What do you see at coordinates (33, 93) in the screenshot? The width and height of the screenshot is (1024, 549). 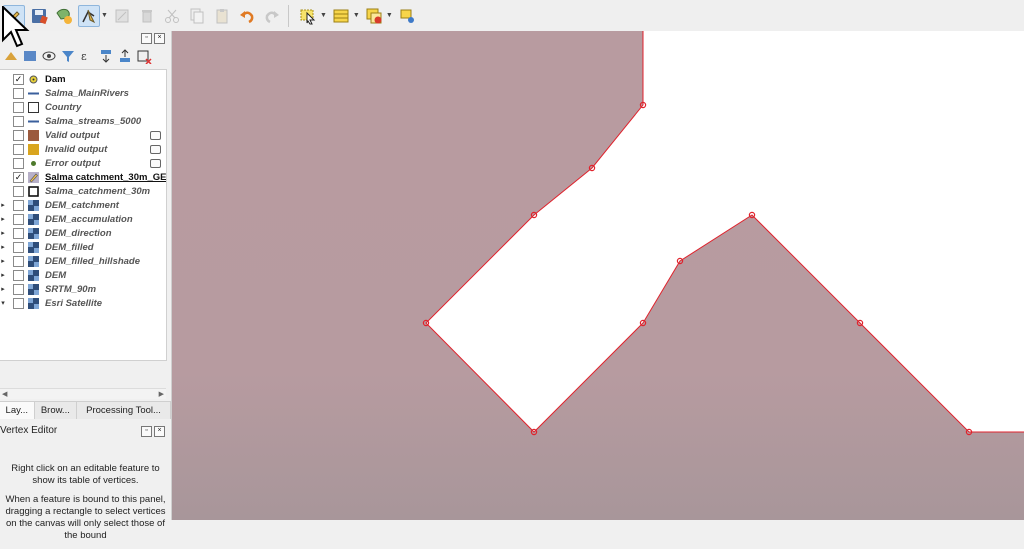 I see `line-symbol-icon` at bounding box center [33, 93].